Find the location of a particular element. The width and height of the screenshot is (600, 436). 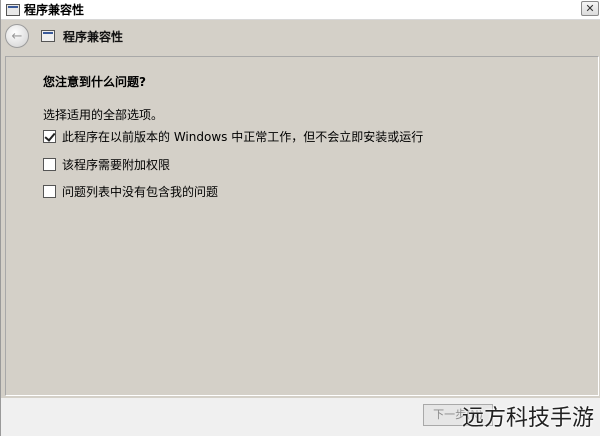

title-bar: 程序兼容性 ✕ is located at coordinates (300, 10).